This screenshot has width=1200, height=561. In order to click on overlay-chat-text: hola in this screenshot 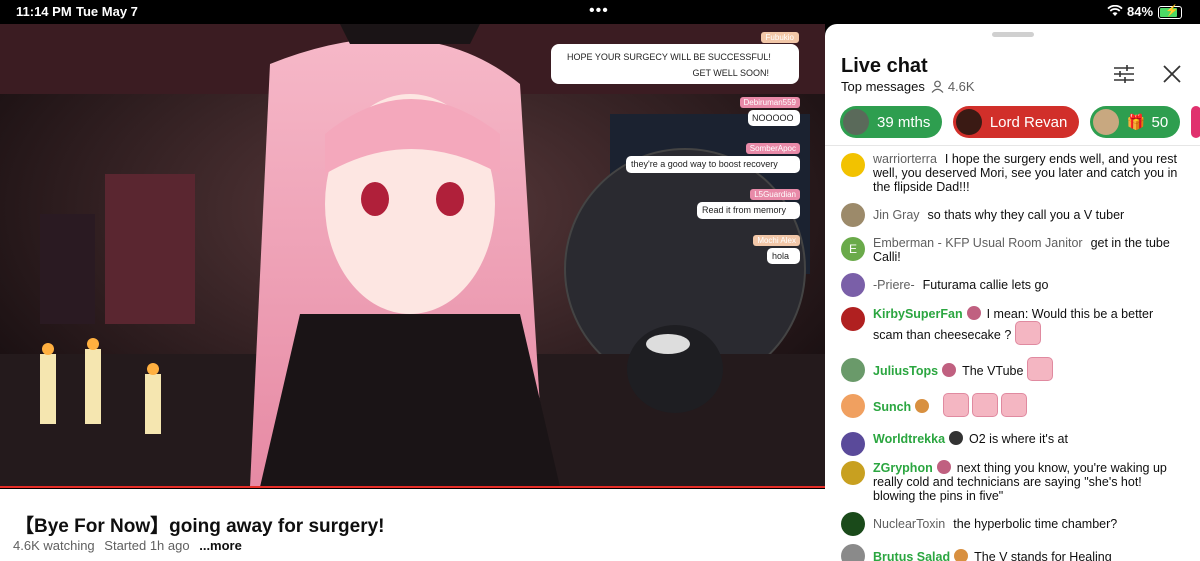, I will do `click(781, 256)`.